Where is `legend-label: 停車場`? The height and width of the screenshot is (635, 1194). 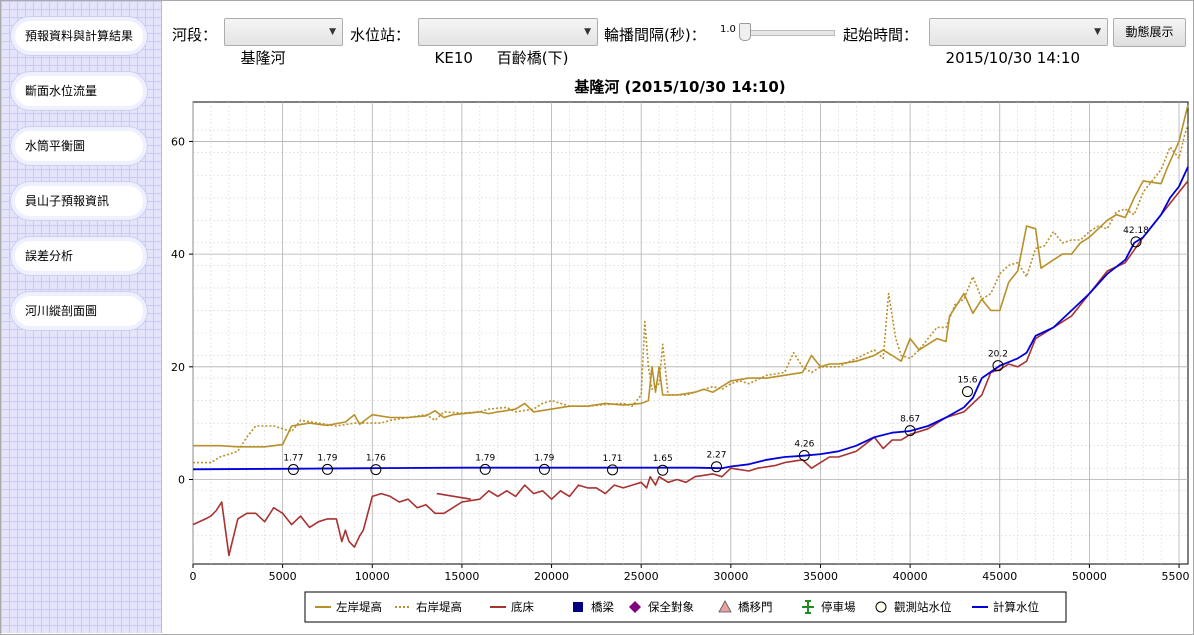
legend-label: 停車場 is located at coordinates (838, 607).